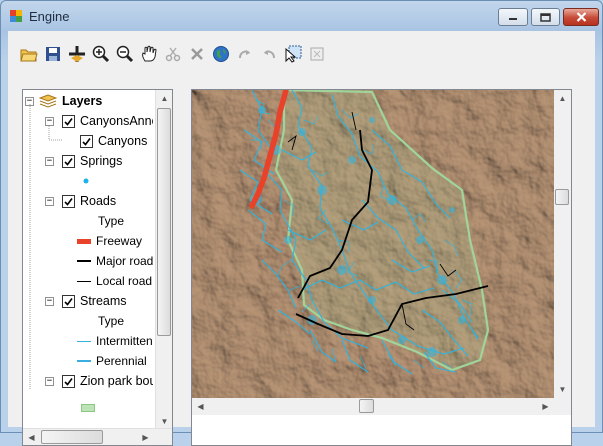 The height and width of the screenshot is (446, 603). I want to click on legend-spring-point, so click(88, 181).